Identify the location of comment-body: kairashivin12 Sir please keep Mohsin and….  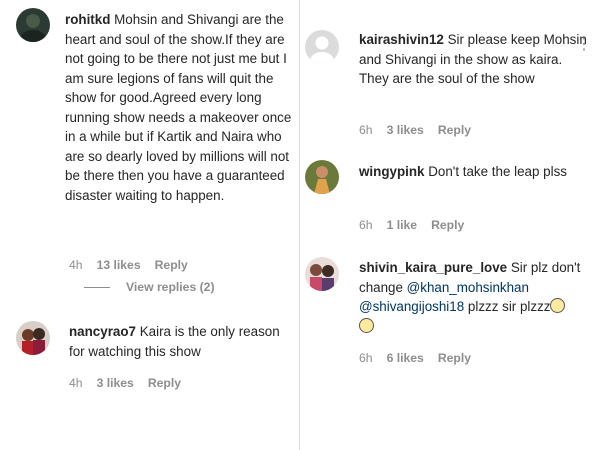
(473, 59).